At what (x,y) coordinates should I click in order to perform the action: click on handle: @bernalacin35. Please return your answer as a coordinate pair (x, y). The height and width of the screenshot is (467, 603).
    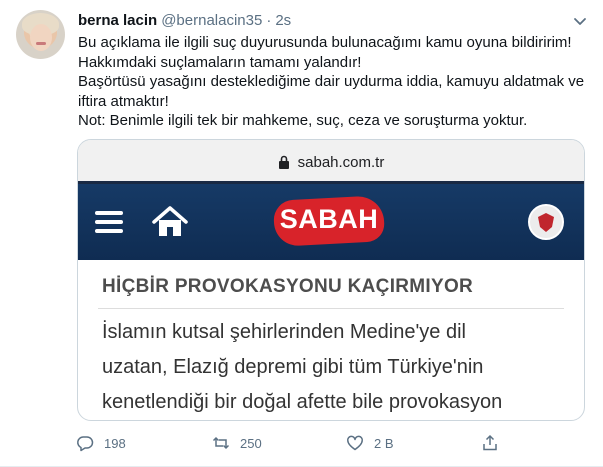
    Looking at the image, I should click on (211, 20).